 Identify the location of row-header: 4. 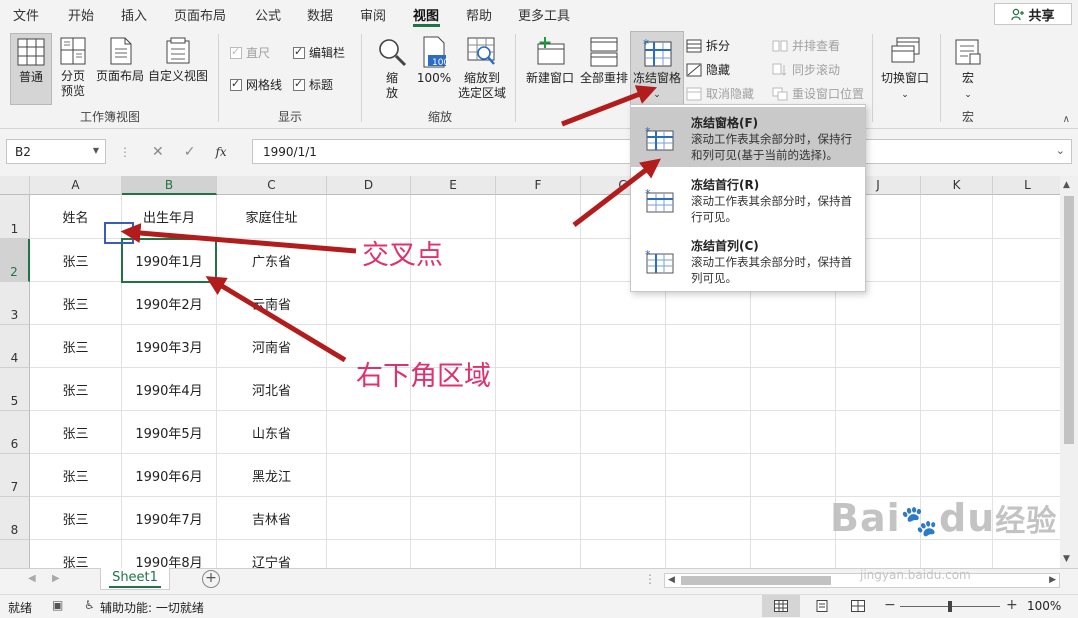
(15, 346).